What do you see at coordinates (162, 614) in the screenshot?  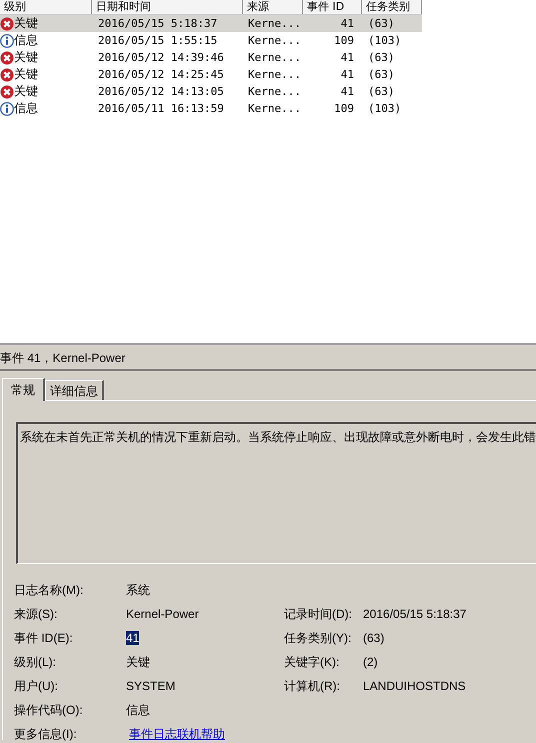 I see `field-value: Kernel-Power` at bounding box center [162, 614].